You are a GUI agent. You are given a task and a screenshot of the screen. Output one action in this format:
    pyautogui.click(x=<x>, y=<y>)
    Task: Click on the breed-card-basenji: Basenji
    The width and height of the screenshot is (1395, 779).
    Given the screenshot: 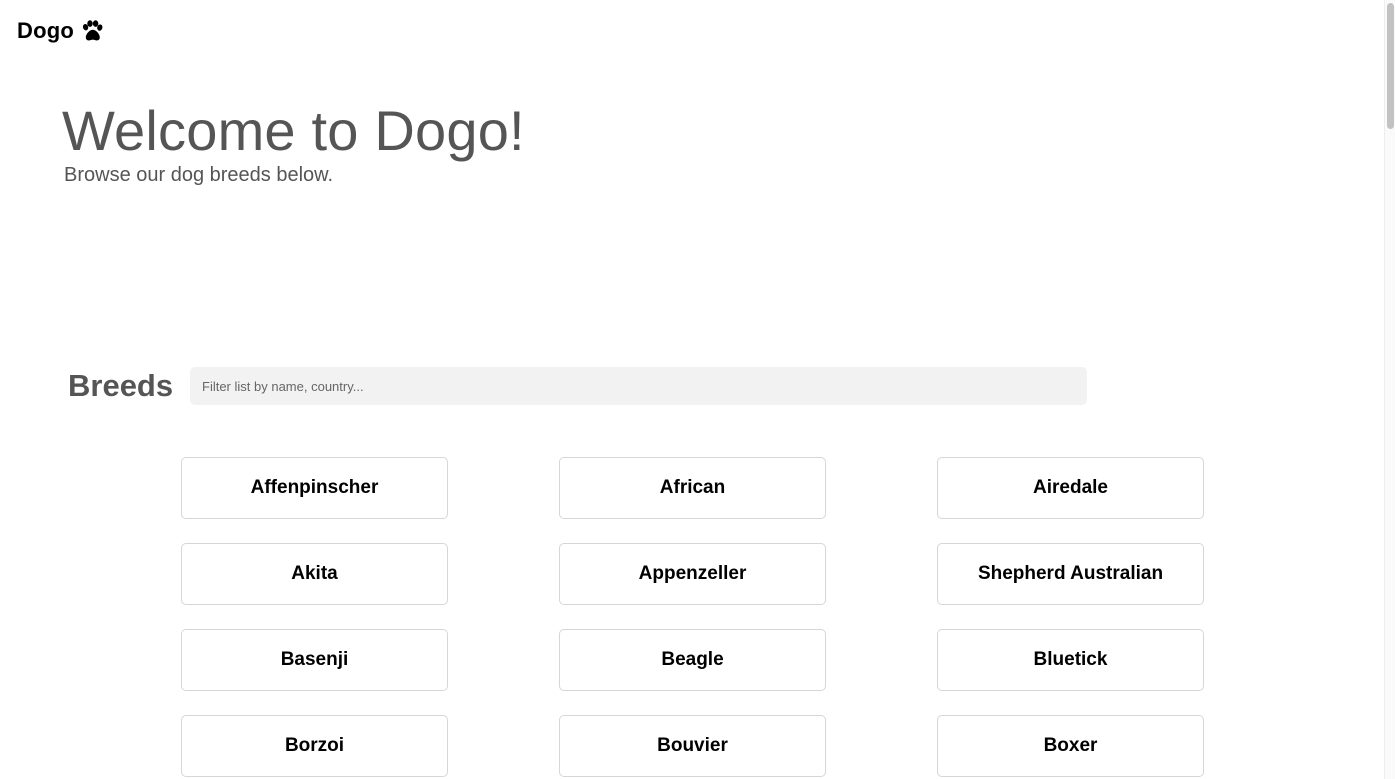 What is the action you would take?
    pyautogui.click(x=314, y=660)
    